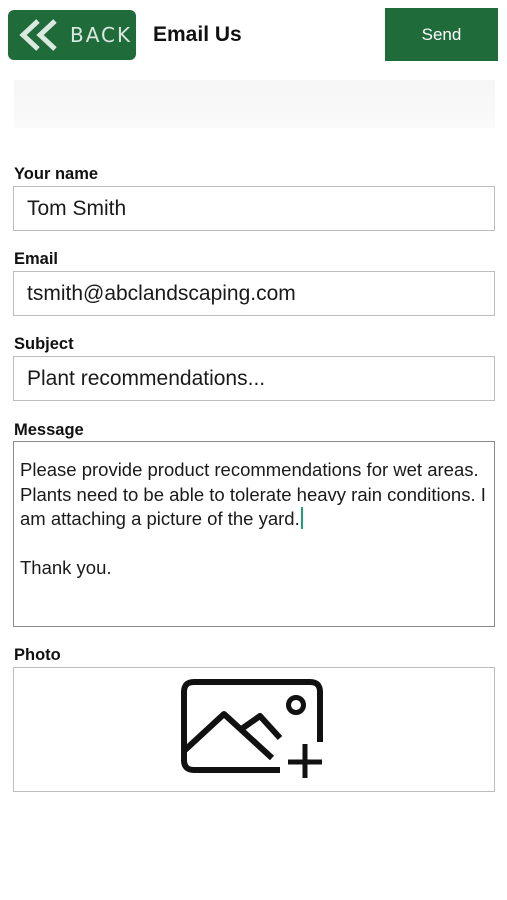  What do you see at coordinates (254, 378) in the screenshot?
I see `subject-field` at bounding box center [254, 378].